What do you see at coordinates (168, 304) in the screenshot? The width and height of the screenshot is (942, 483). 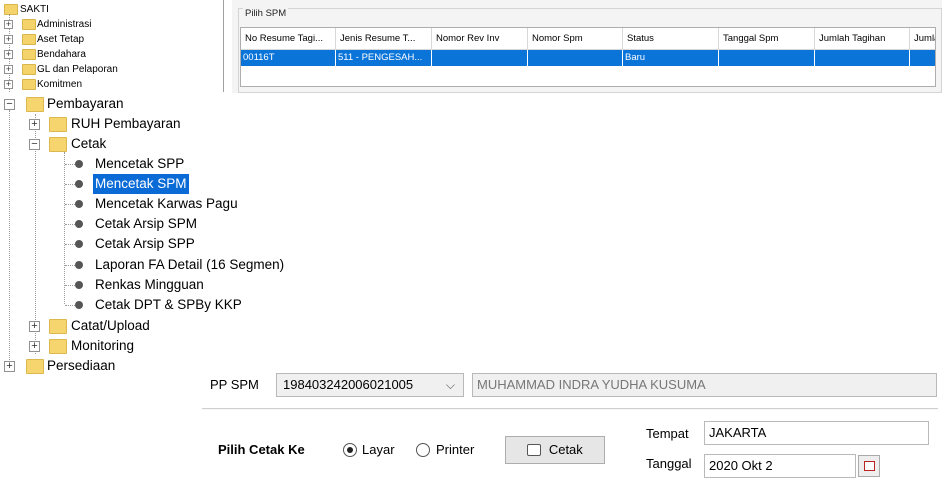 I see `tree-item-label: Cetak DPT & SPBy KKP` at bounding box center [168, 304].